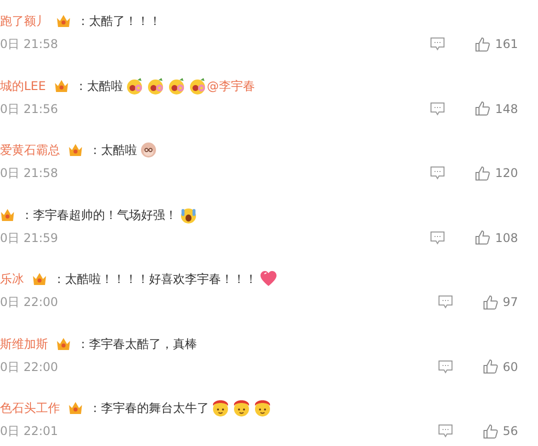 This screenshot has height=446, width=538. I want to click on comment-time: 0日 21:59, so click(29, 238).